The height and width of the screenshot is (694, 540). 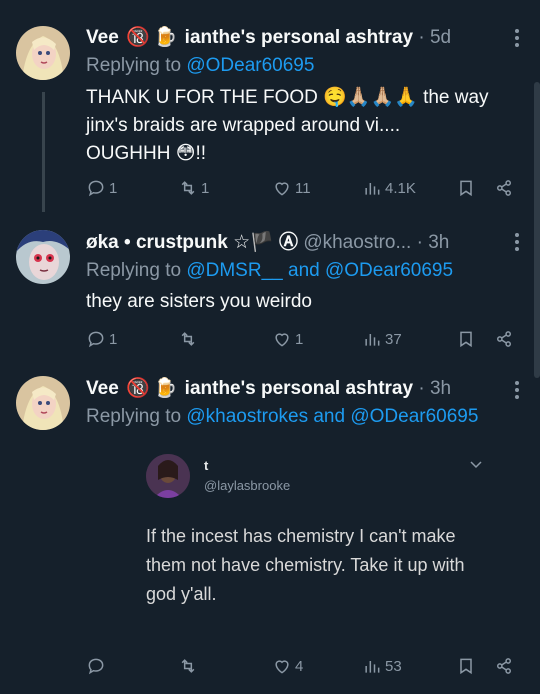 I want to click on like-count: 1, so click(x=299, y=339).